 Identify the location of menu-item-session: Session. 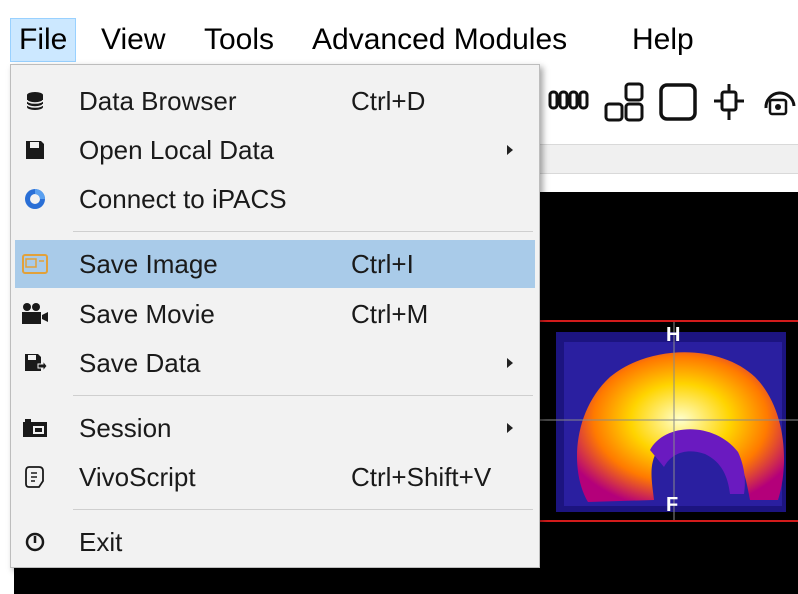
(275, 428).